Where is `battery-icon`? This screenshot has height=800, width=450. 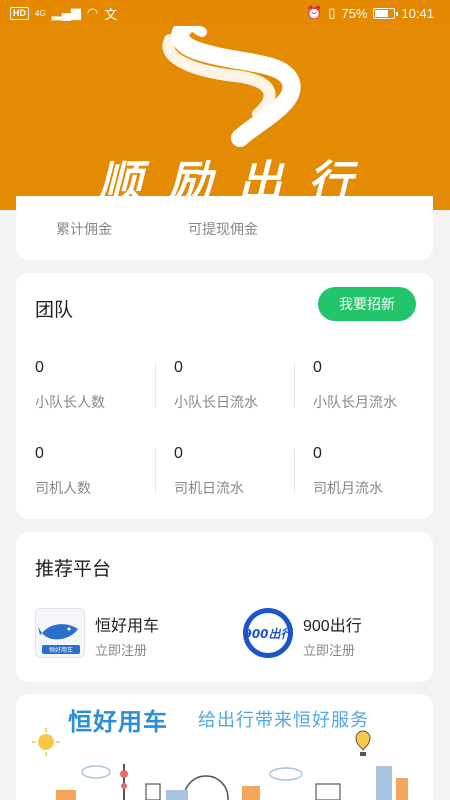 battery-icon is located at coordinates (386, 13).